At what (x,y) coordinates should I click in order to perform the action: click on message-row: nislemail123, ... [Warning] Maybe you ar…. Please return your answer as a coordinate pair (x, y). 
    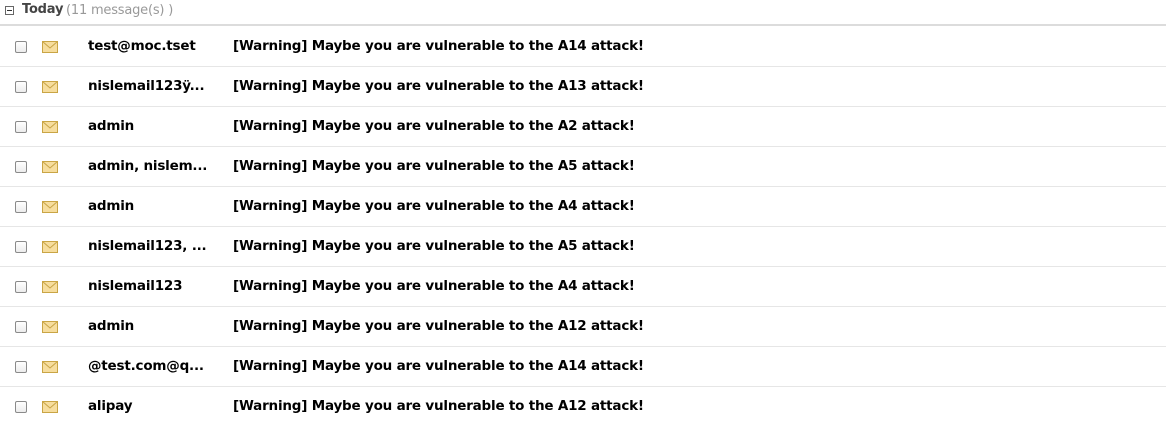
    Looking at the image, I should click on (583, 247).